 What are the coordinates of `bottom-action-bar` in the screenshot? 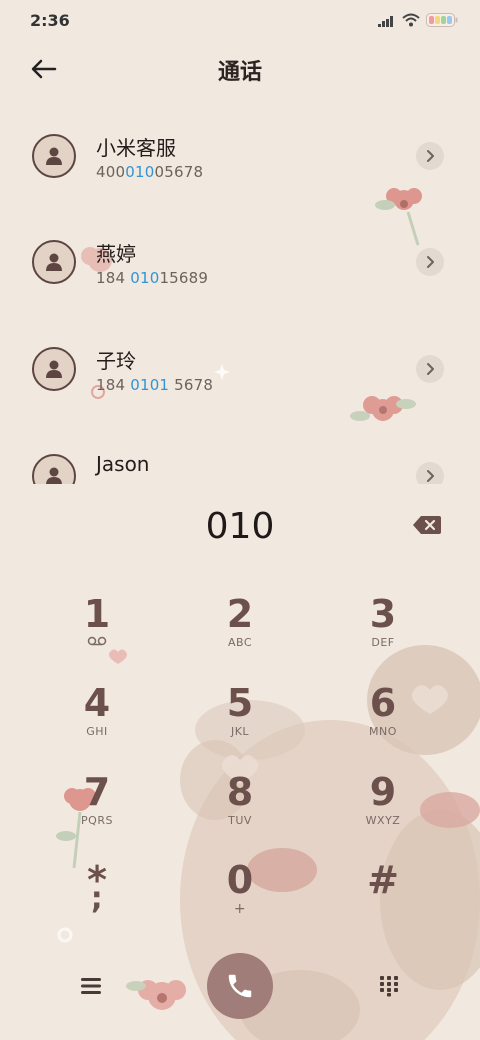 It's located at (240, 986).